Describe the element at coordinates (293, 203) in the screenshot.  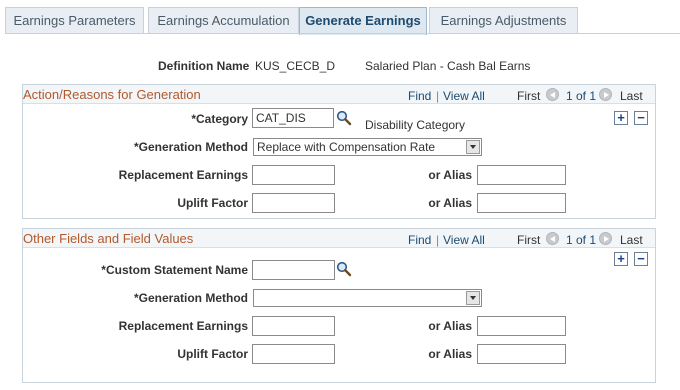
I see `uplift-factor-input` at that location.